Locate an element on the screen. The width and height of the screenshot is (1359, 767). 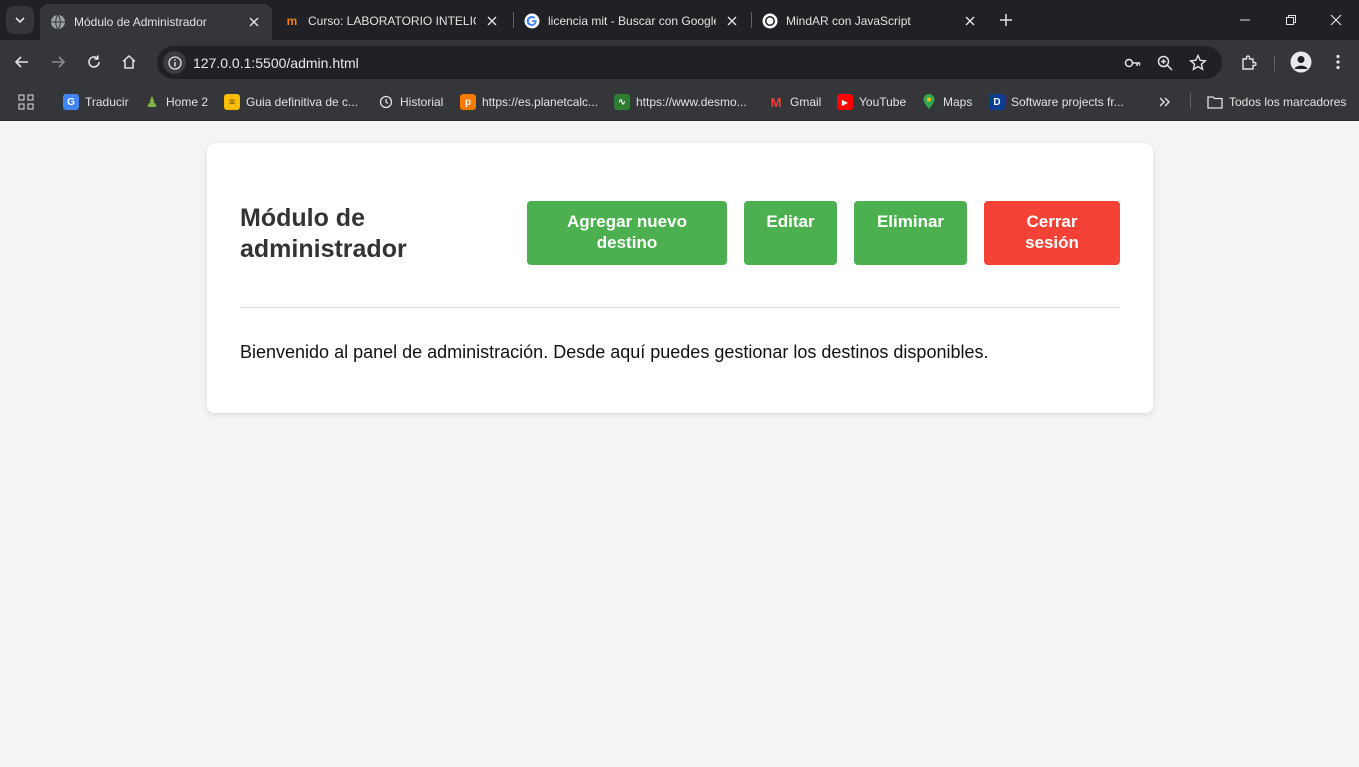
arrow-right-icon is located at coordinates (59, 62).